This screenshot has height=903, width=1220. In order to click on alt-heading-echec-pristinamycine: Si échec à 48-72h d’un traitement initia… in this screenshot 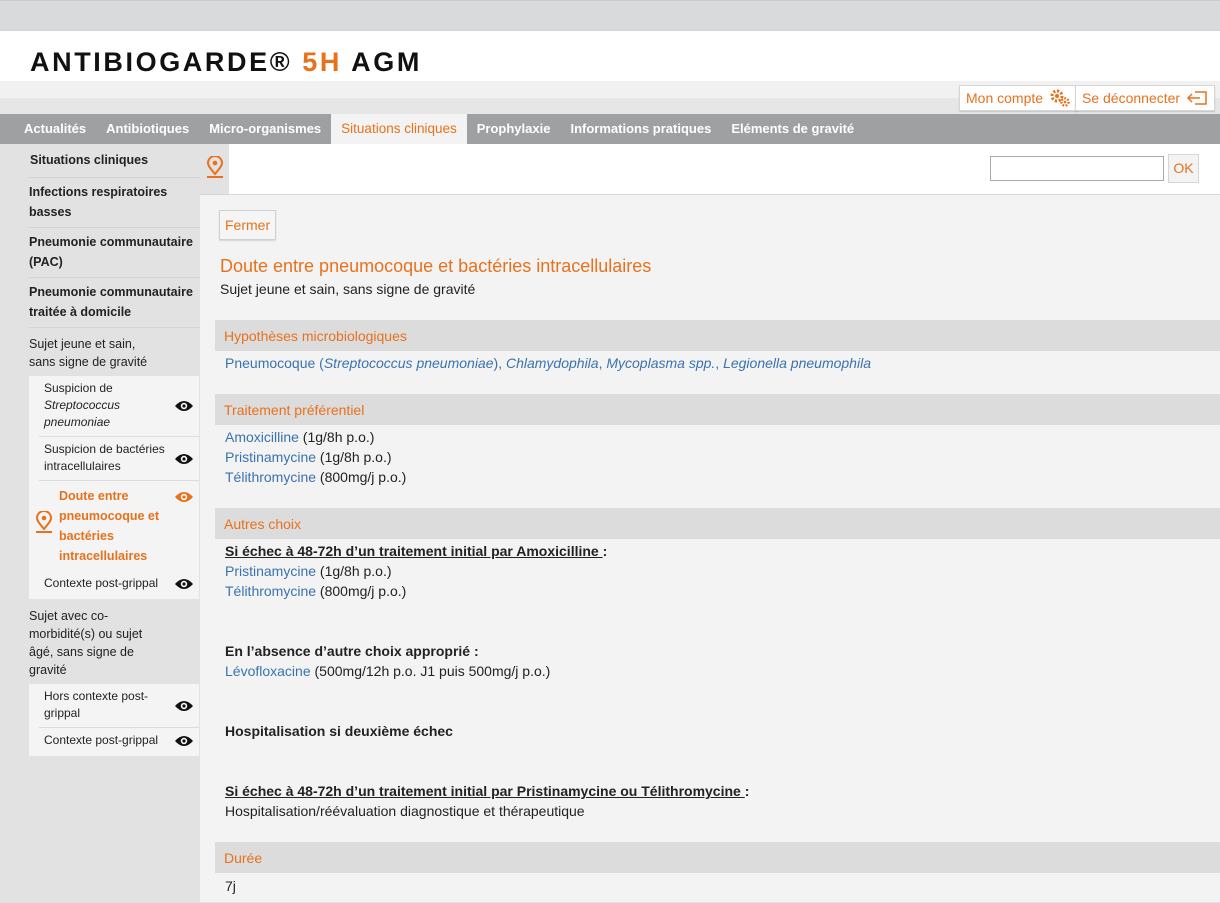, I will do `click(487, 791)`.